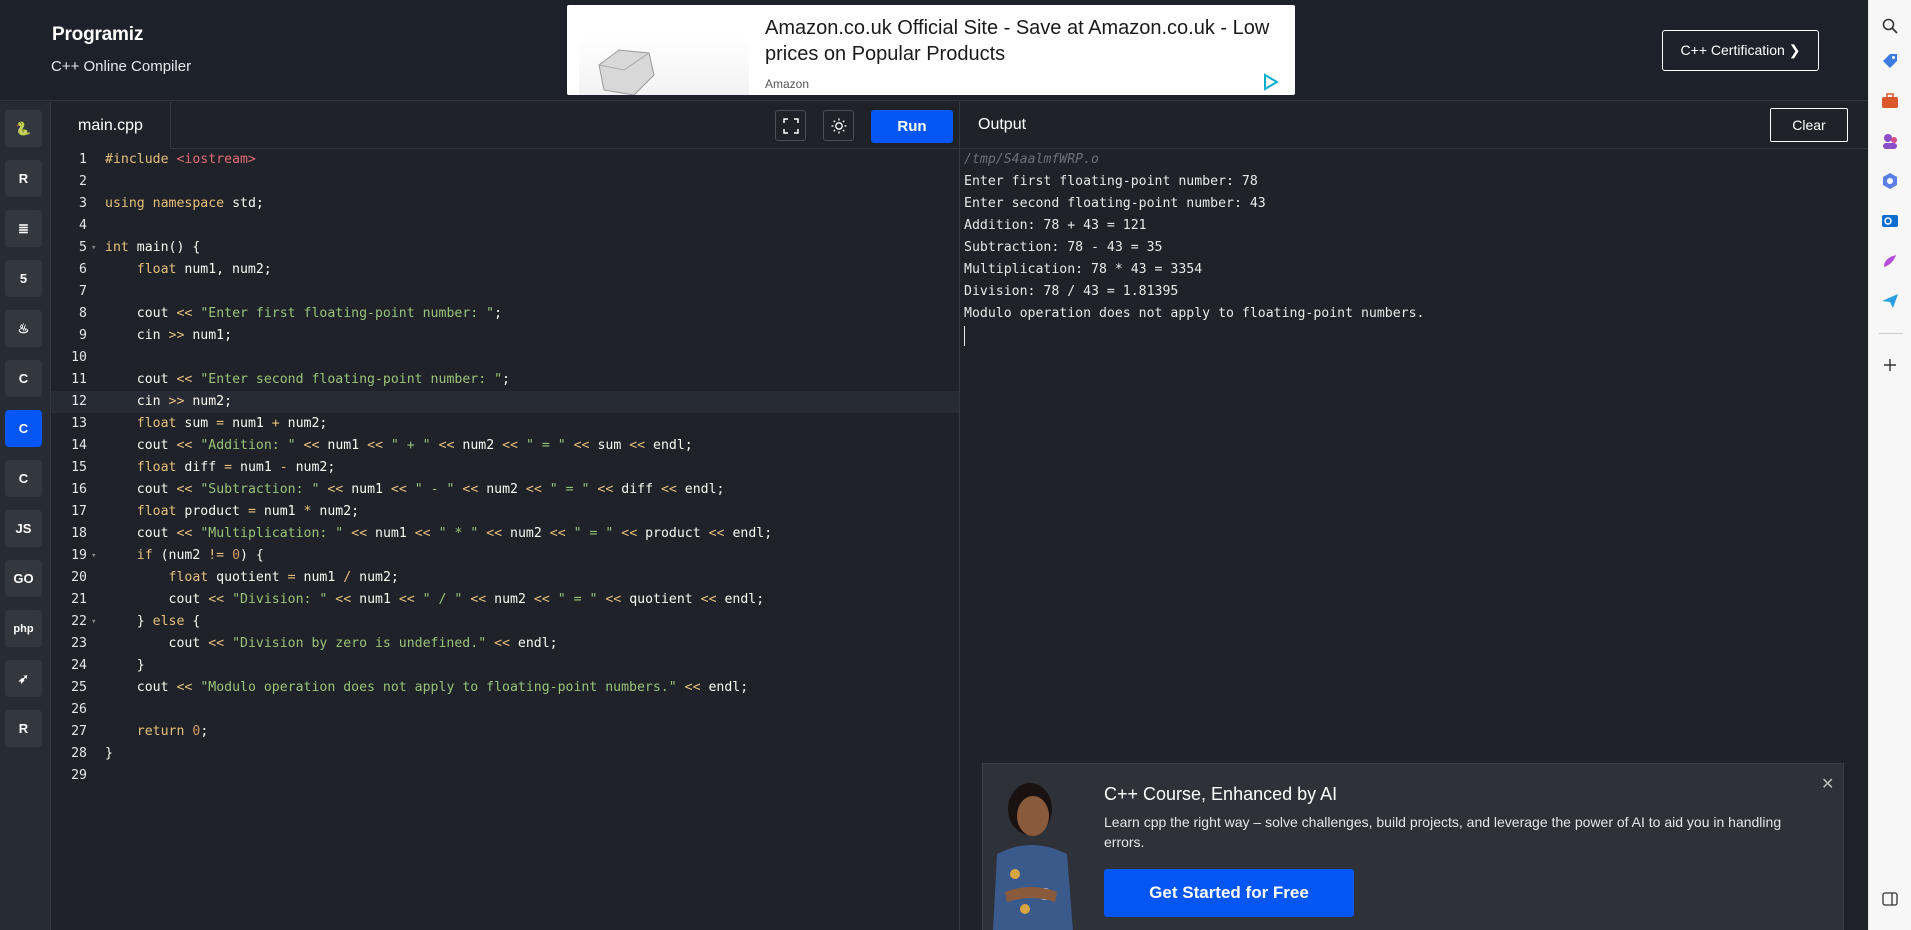 The image size is (1911, 930). What do you see at coordinates (23, 228) in the screenshot?
I see `sql-icon: ≣` at bounding box center [23, 228].